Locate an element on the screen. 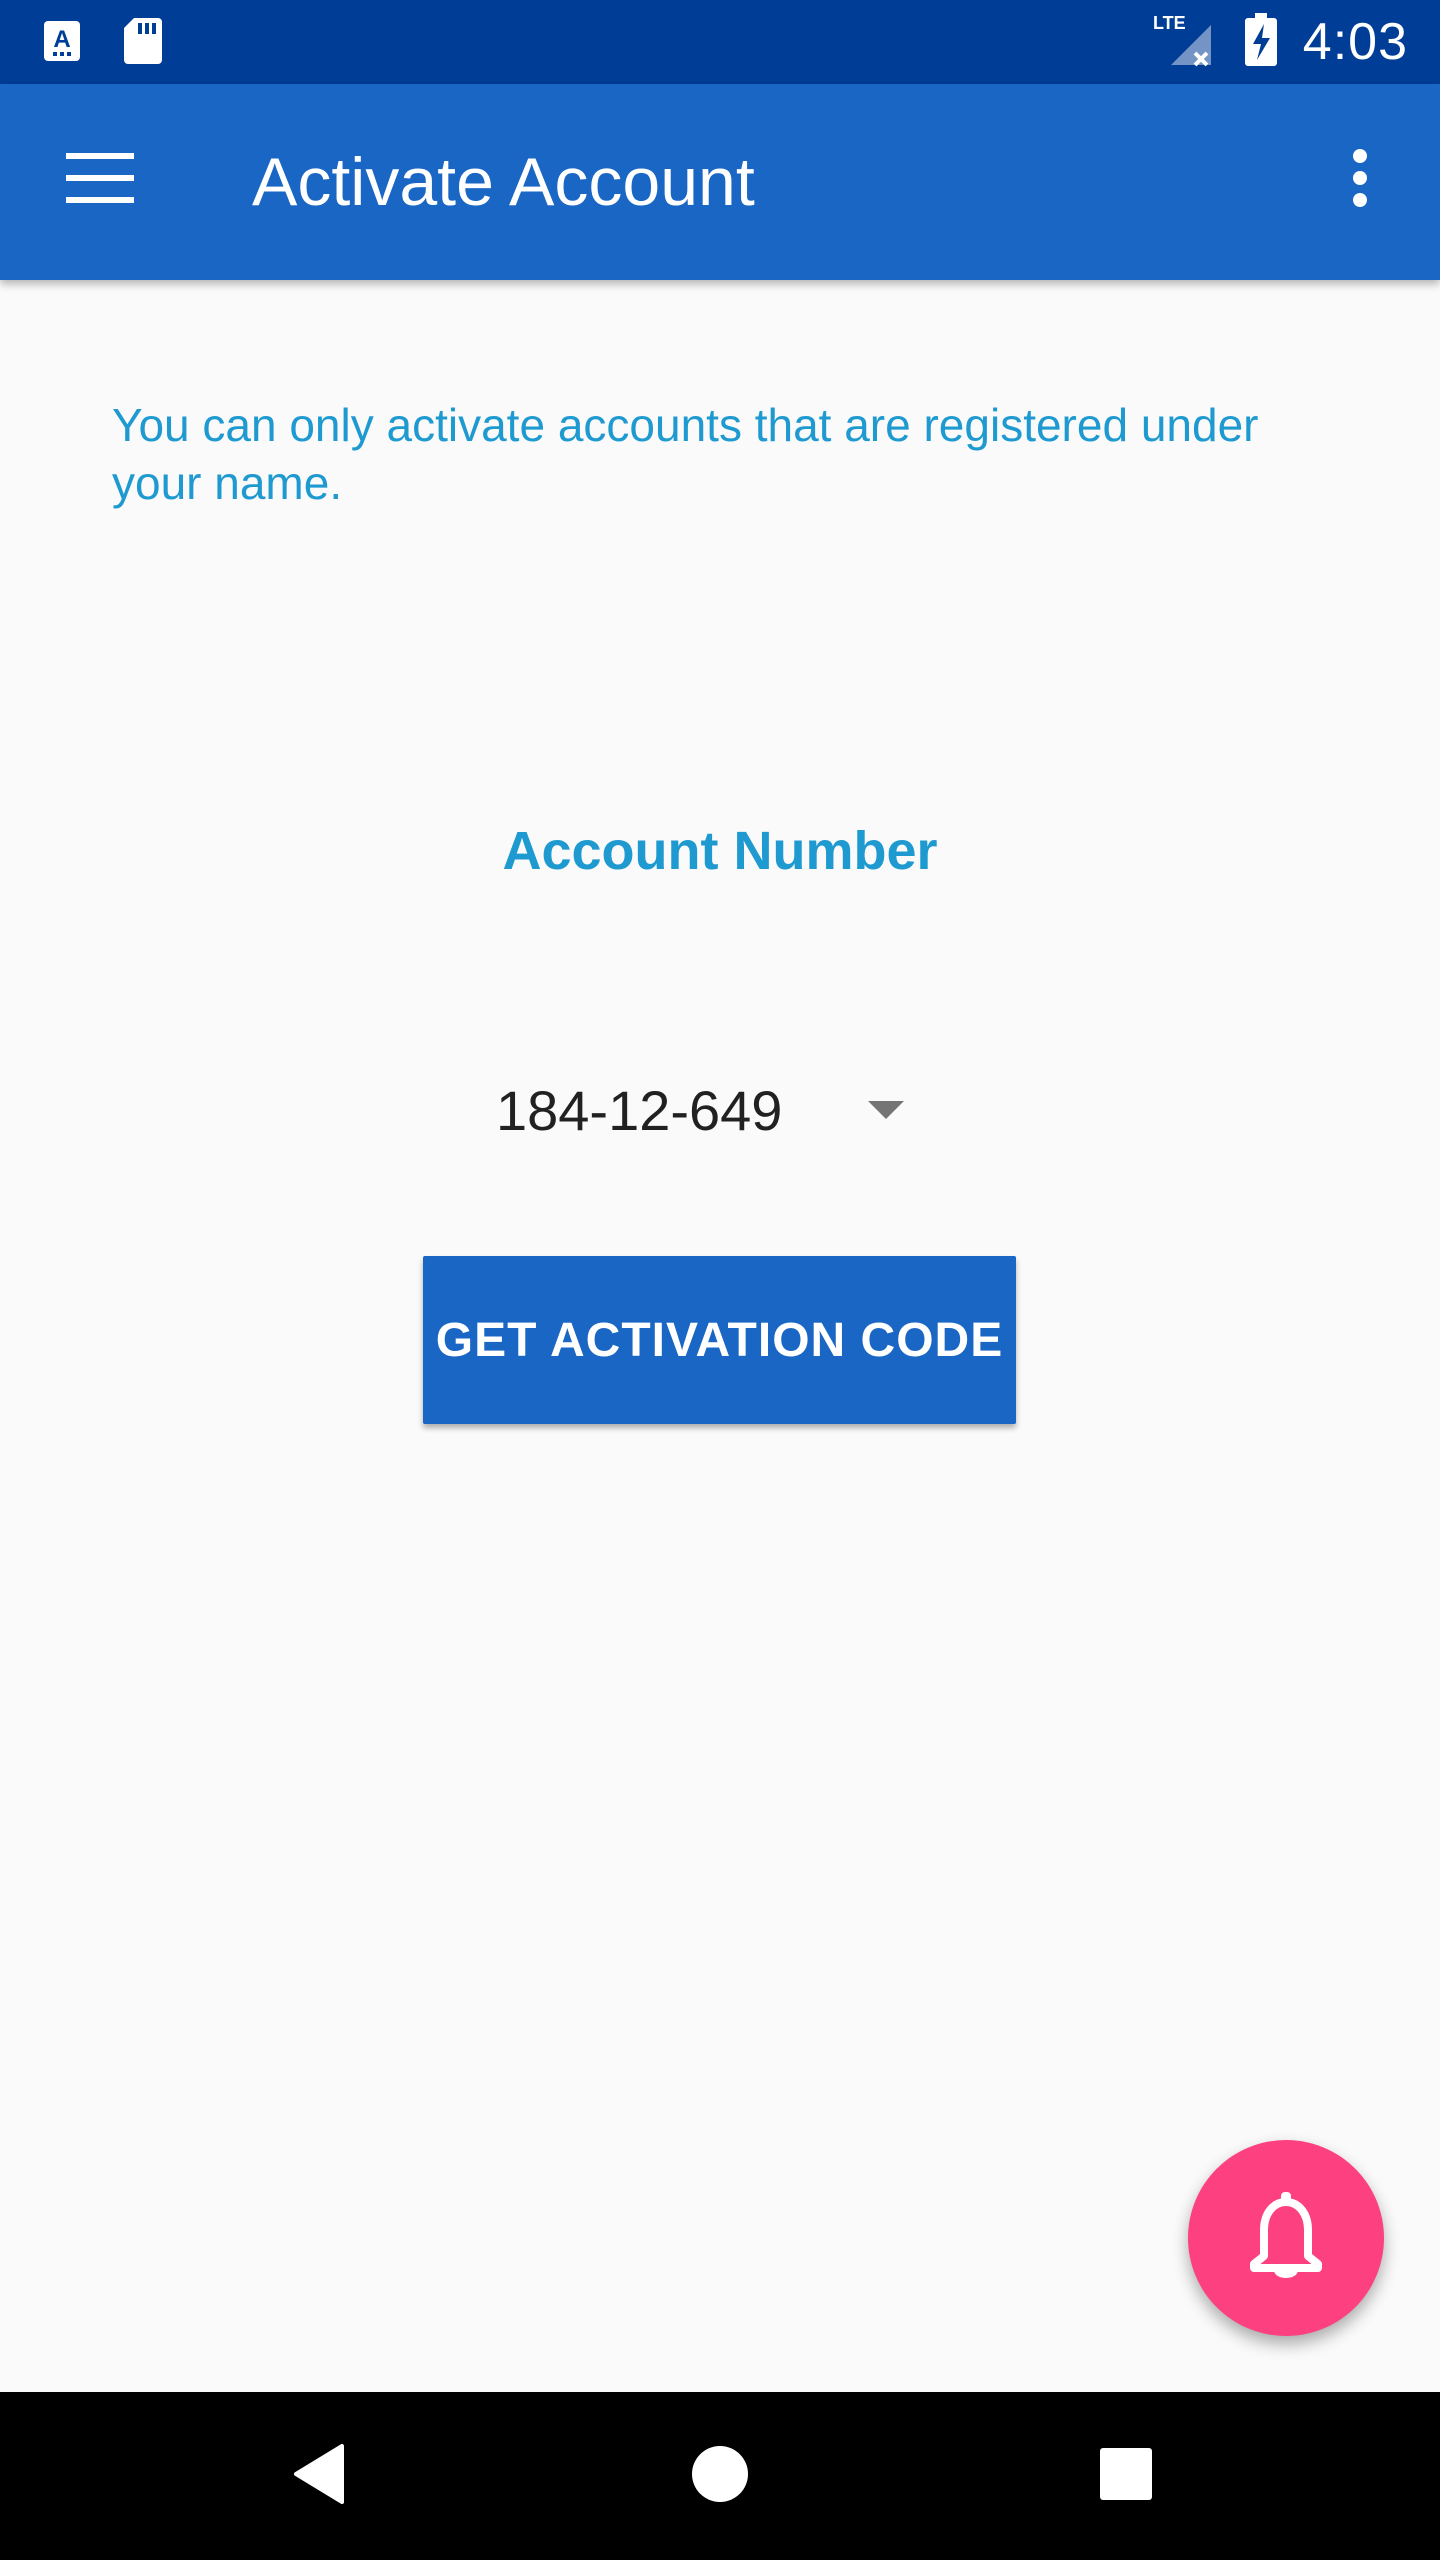  keyboard-a-icon: A is located at coordinates (62, 43).